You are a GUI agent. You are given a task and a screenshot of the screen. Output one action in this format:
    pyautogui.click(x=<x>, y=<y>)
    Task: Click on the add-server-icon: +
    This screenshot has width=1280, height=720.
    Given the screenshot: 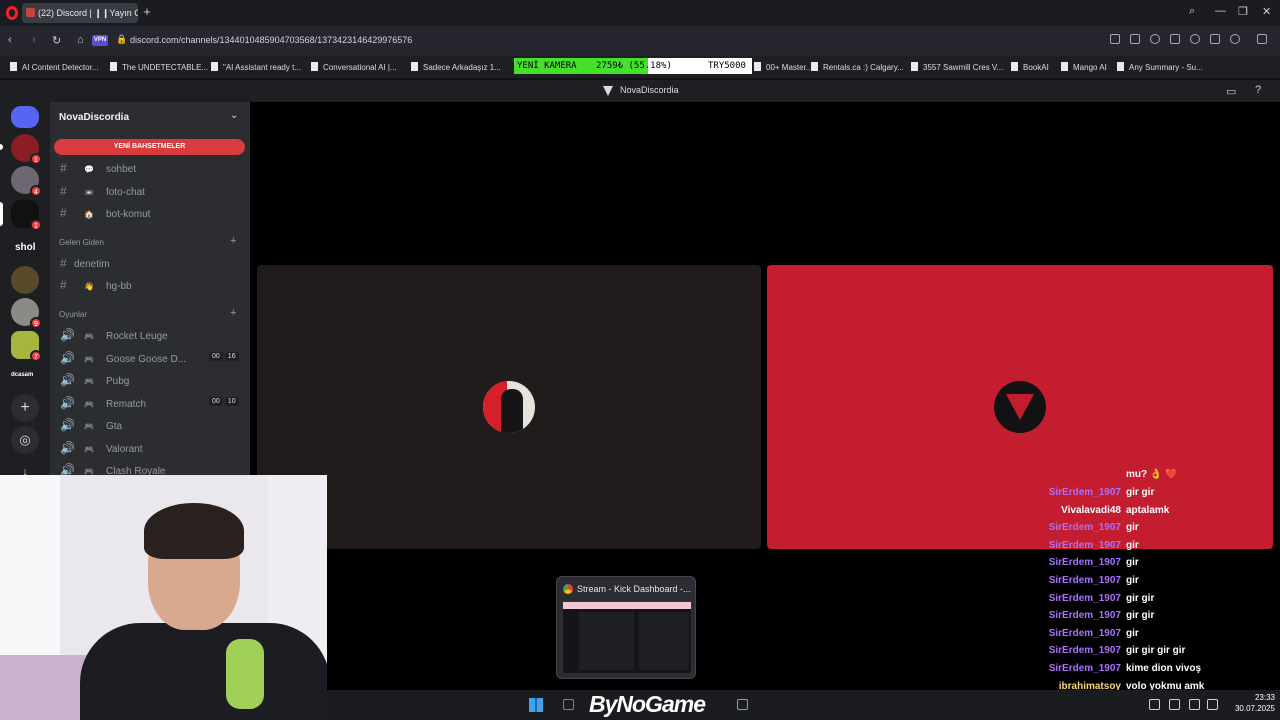 What is the action you would take?
    pyautogui.click(x=25, y=408)
    